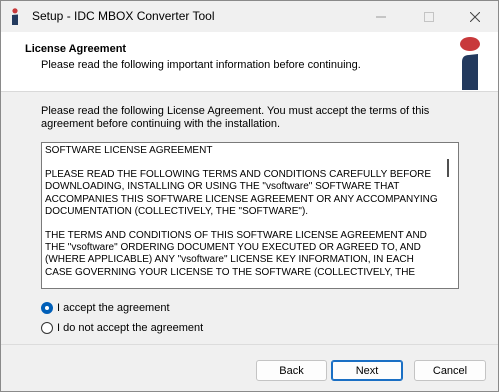 This screenshot has width=499, height=392. Describe the element at coordinates (129, 150) in the screenshot. I see `license-heading: SOFTWARE LICENSE AGREEMENT` at that location.